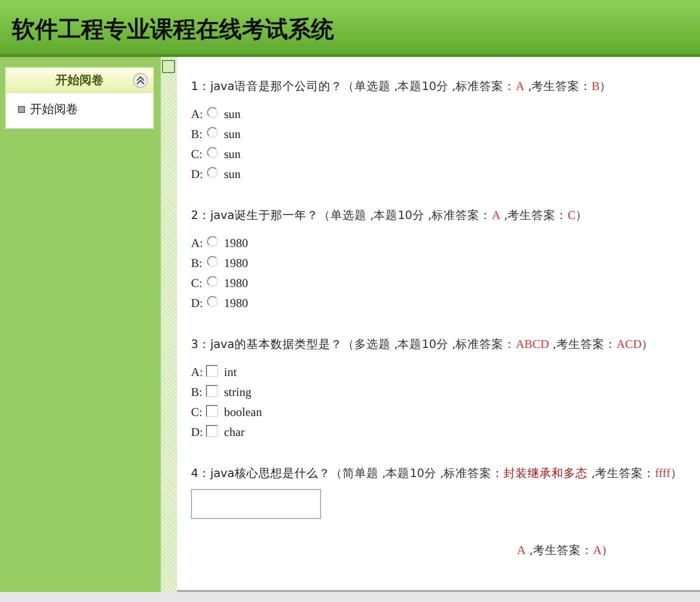 The width and height of the screenshot is (700, 602). I want to click on answer-field, so click(256, 504).